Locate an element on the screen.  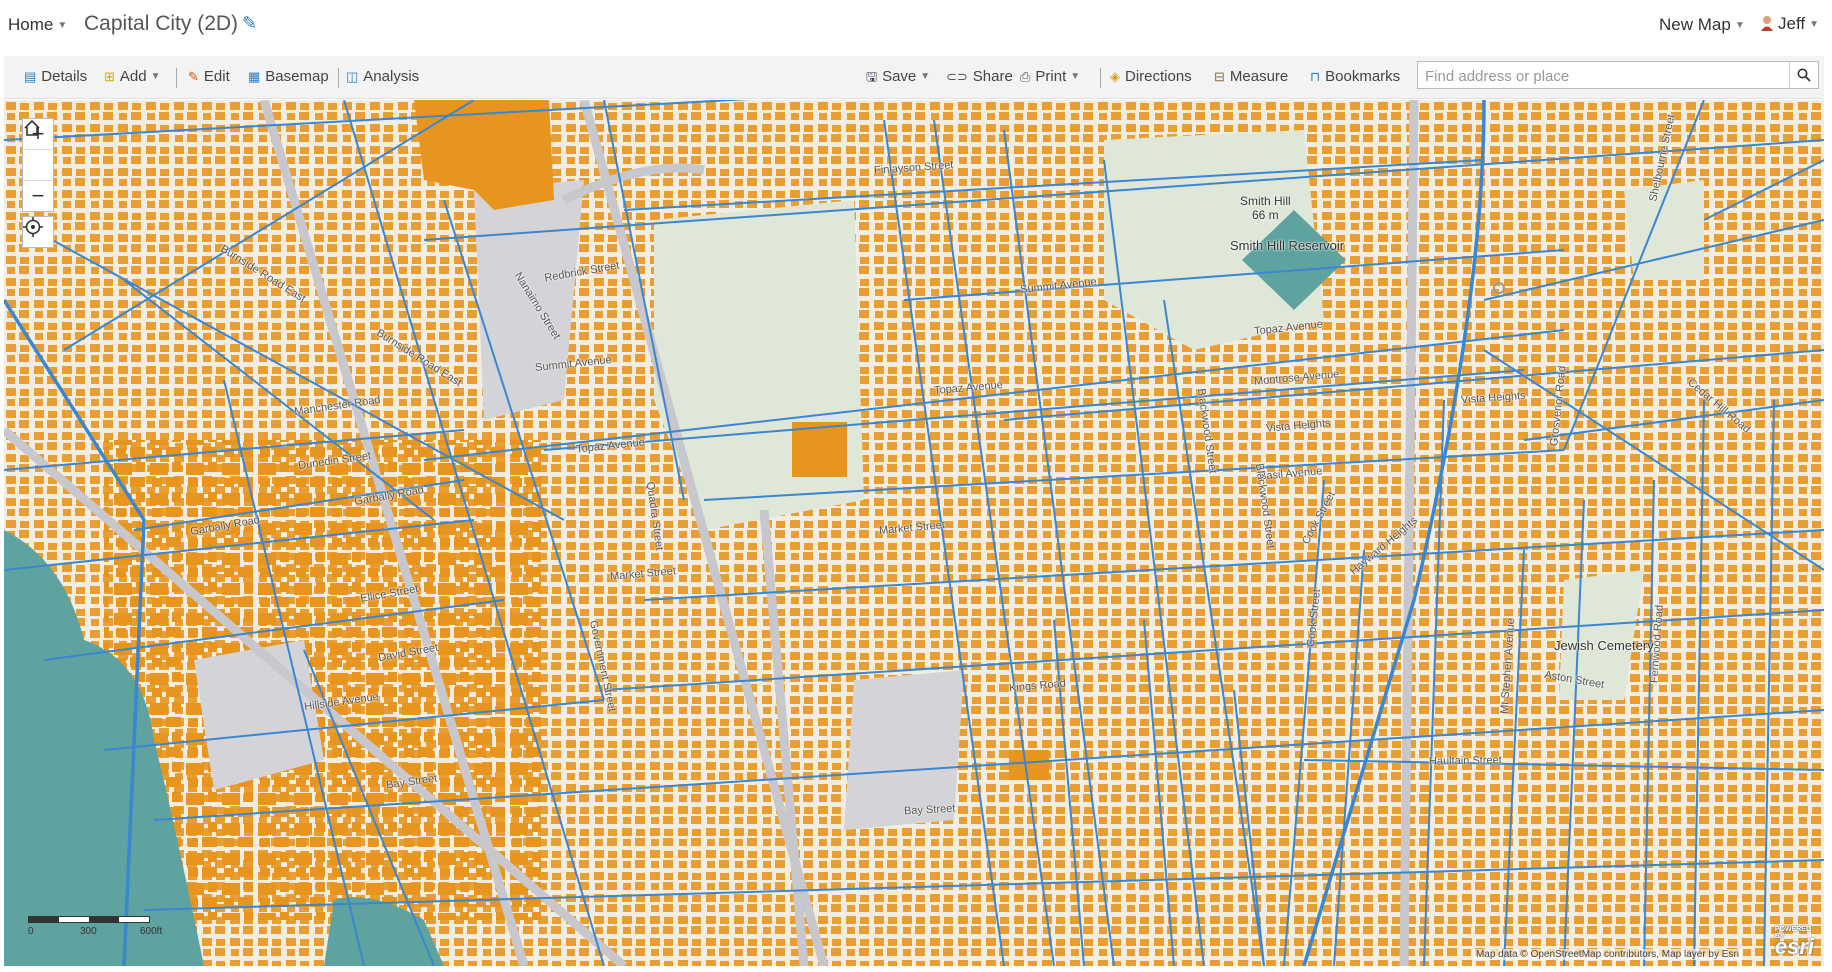
zoom-out-button: − is located at coordinates (38, 196).